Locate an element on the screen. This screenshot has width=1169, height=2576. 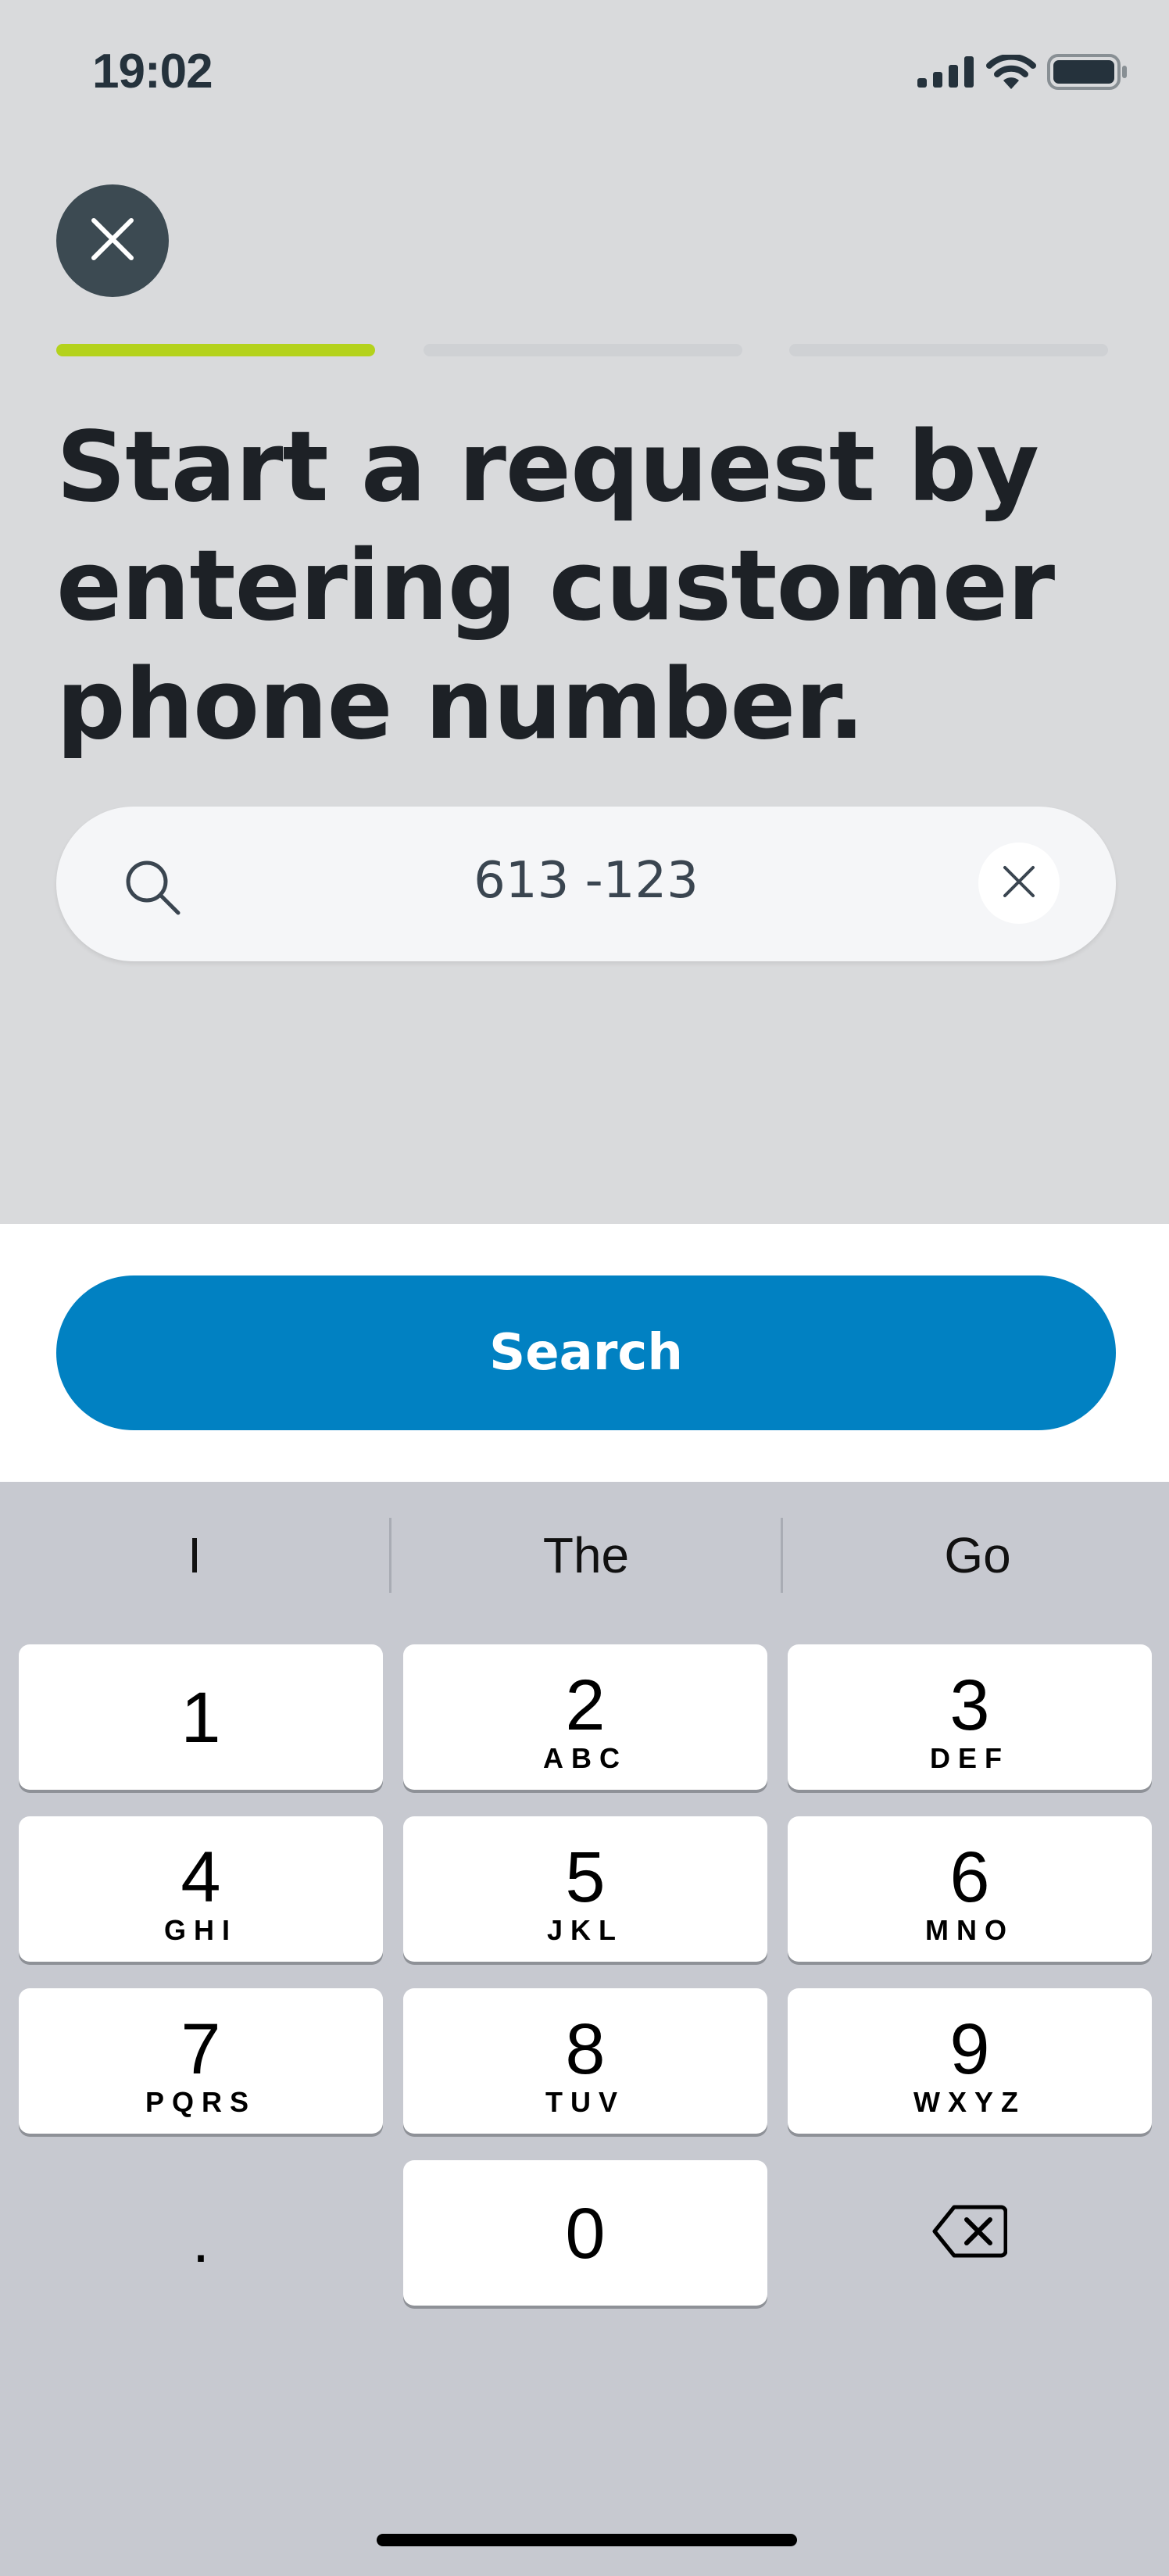
search-button: Search is located at coordinates (586, 1352).